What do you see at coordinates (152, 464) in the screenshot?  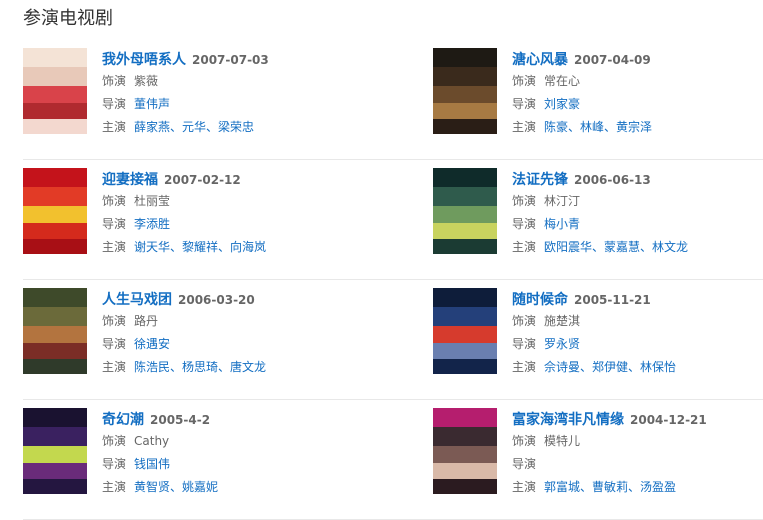 I see `director-link: 钱国伟` at bounding box center [152, 464].